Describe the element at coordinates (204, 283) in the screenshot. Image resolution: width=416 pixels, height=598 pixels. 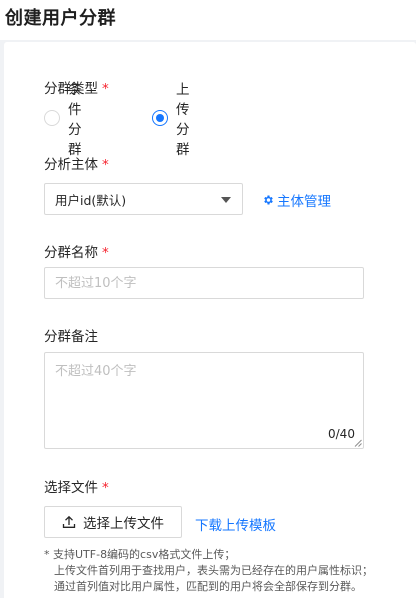
I see `segment-name-input` at that location.